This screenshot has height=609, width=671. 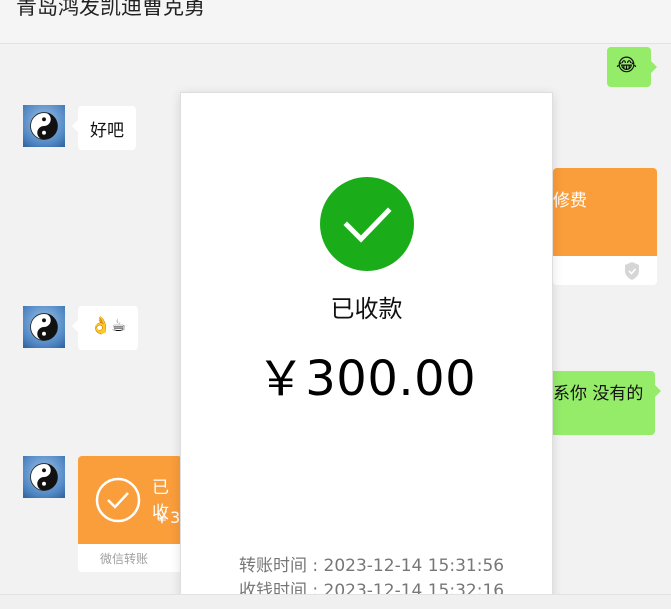 What do you see at coordinates (570, 201) in the screenshot?
I see `transfer-text-fragment: 修费` at bounding box center [570, 201].